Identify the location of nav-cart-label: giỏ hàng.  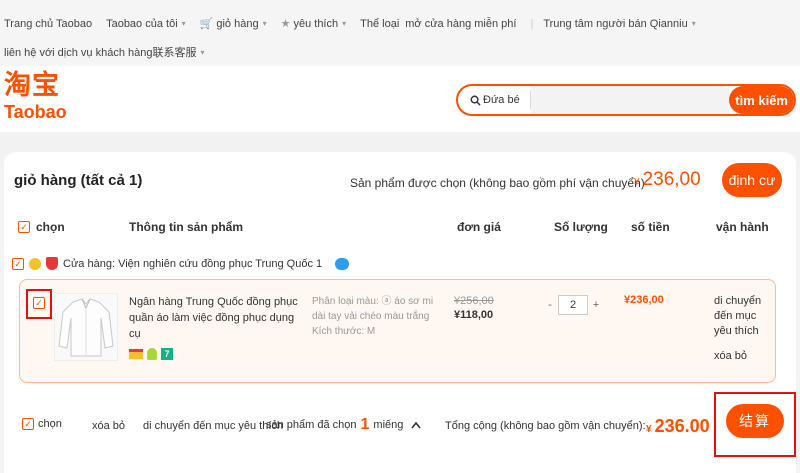
(237, 23).